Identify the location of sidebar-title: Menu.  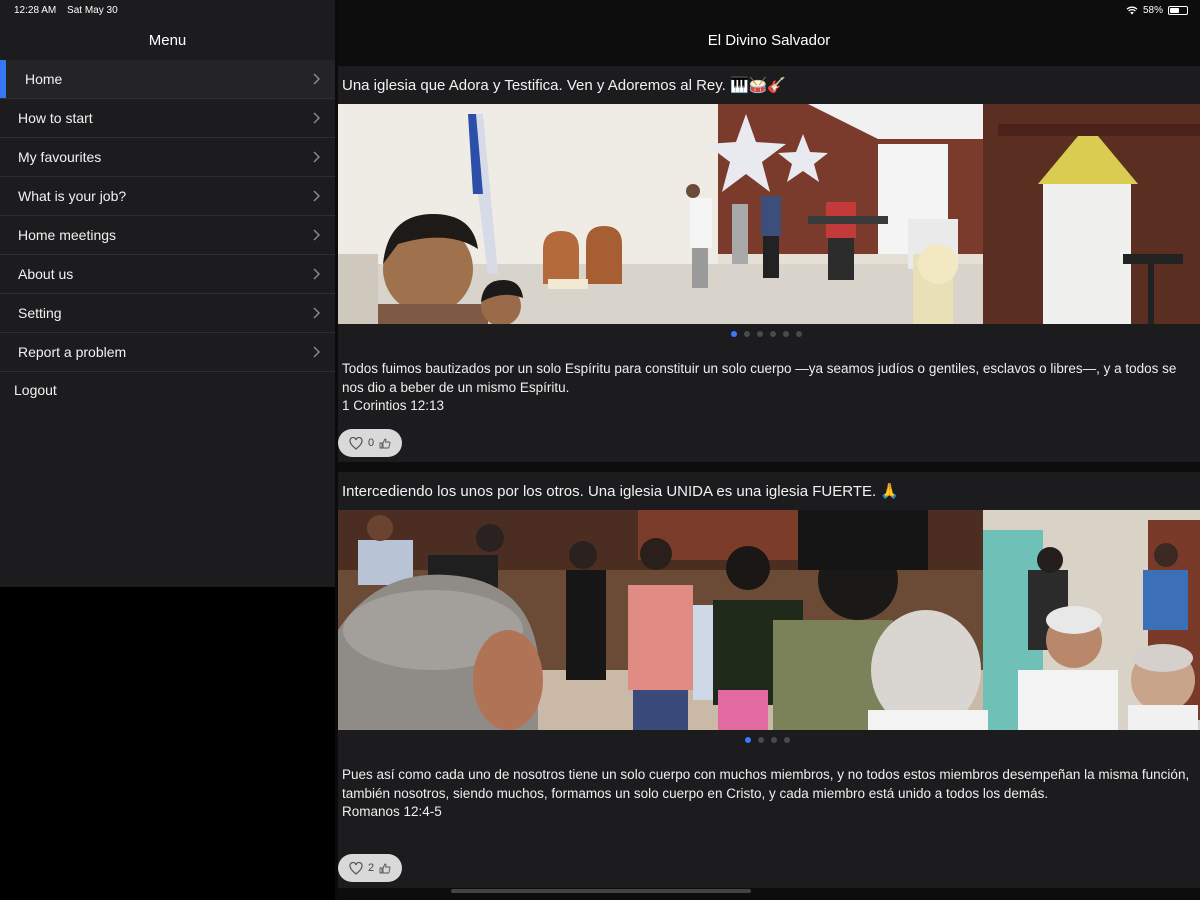
(167, 40).